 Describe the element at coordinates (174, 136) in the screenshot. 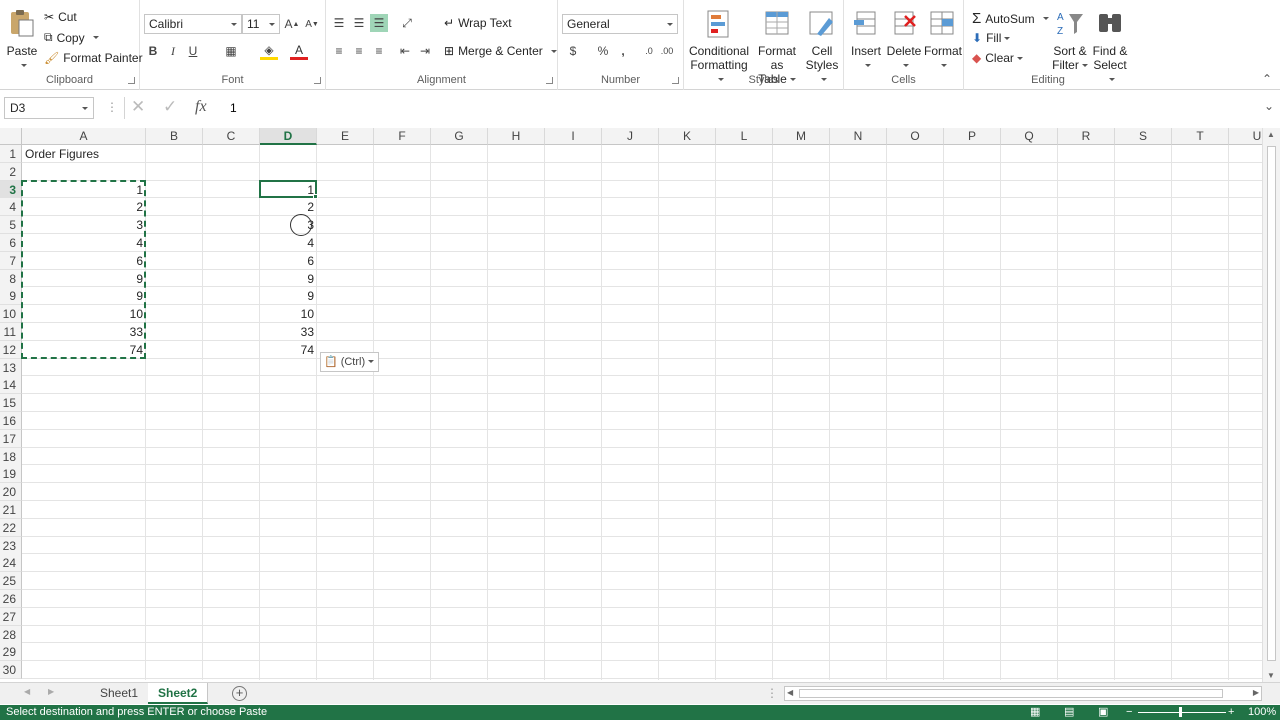

I see `column-header-b: B` at that location.